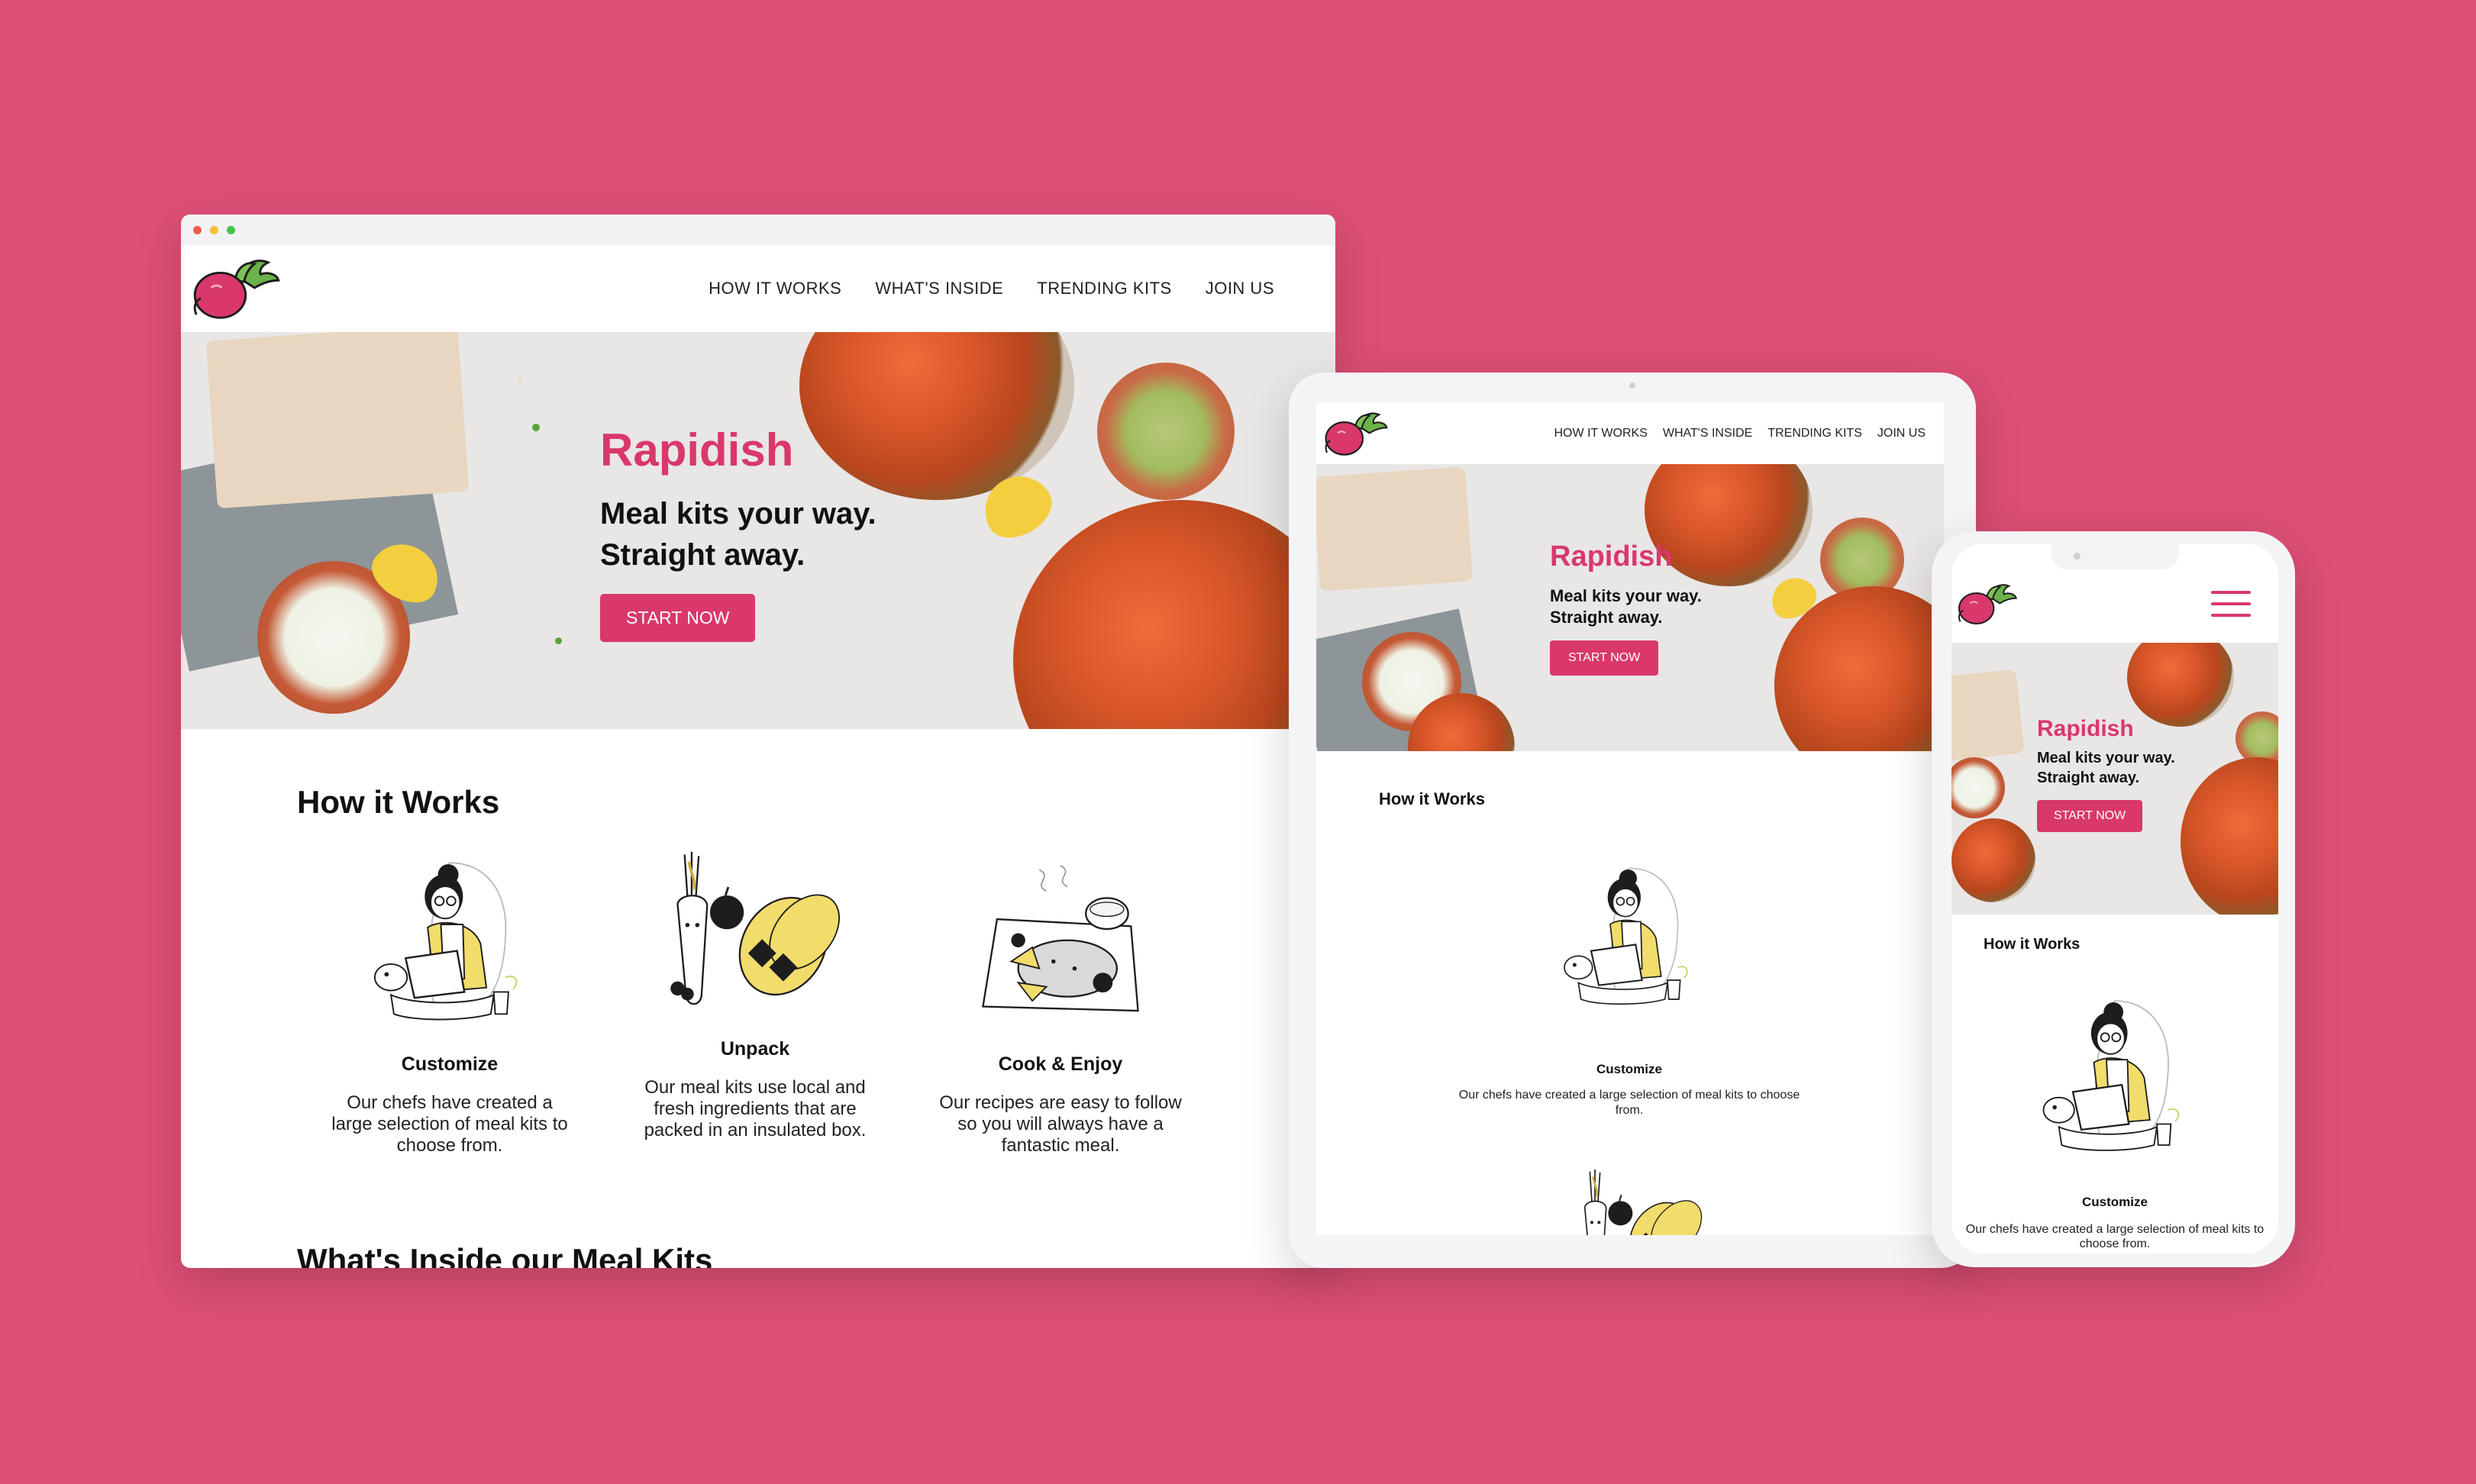 The image size is (2476, 1484). What do you see at coordinates (2231, 604) in the screenshot?
I see `hamburger-menu-icon` at bounding box center [2231, 604].